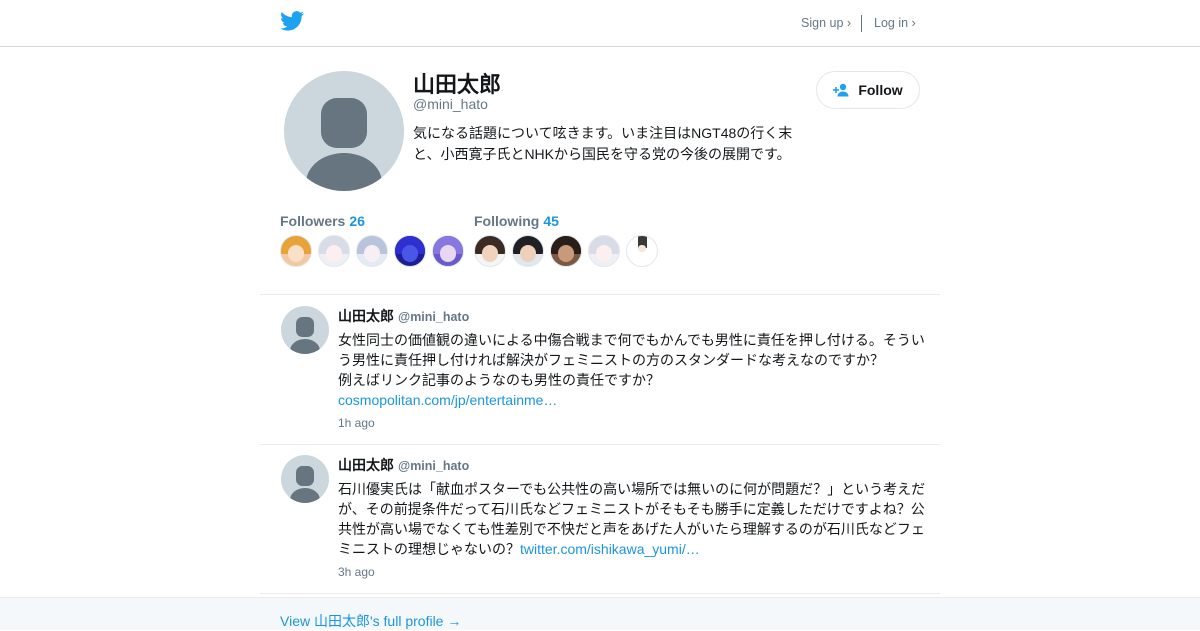  I want to click on signup-link: Sign up ›, so click(826, 23).